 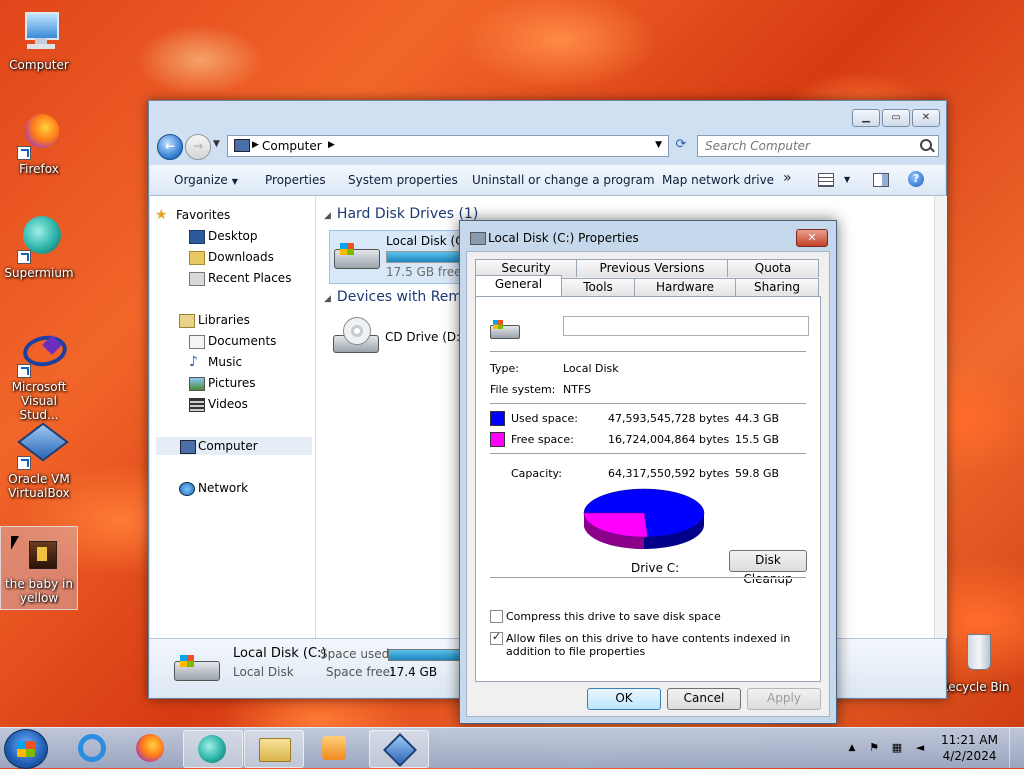 What do you see at coordinates (401, 214) in the screenshot?
I see `group-header-hard-disks: ◢ Hard Disk Drives (1)` at bounding box center [401, 214].